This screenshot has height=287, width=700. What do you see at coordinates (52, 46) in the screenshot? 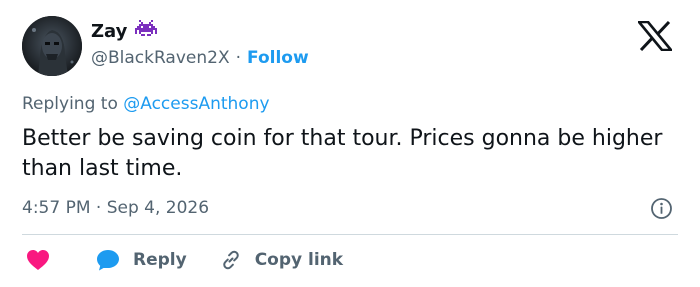
I see `avatar` at bounding box center [52, 46].